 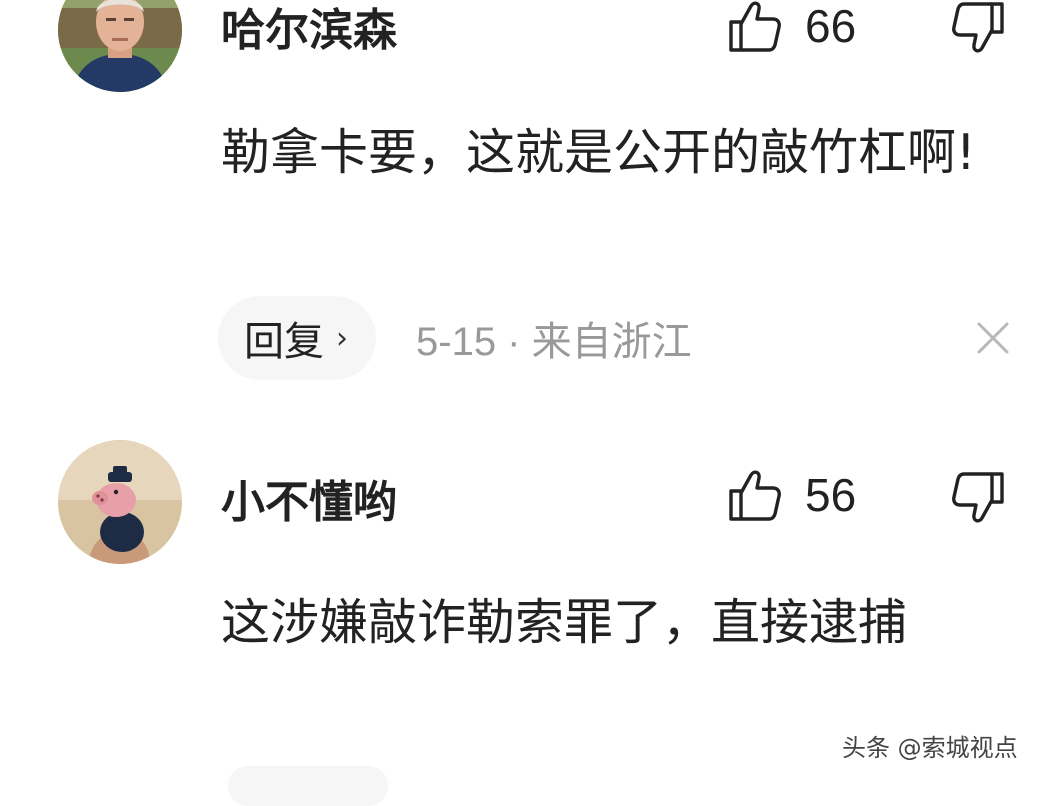 I want to click on date-location: 5-15 · 来自浙江, so click(x=554, y=342).